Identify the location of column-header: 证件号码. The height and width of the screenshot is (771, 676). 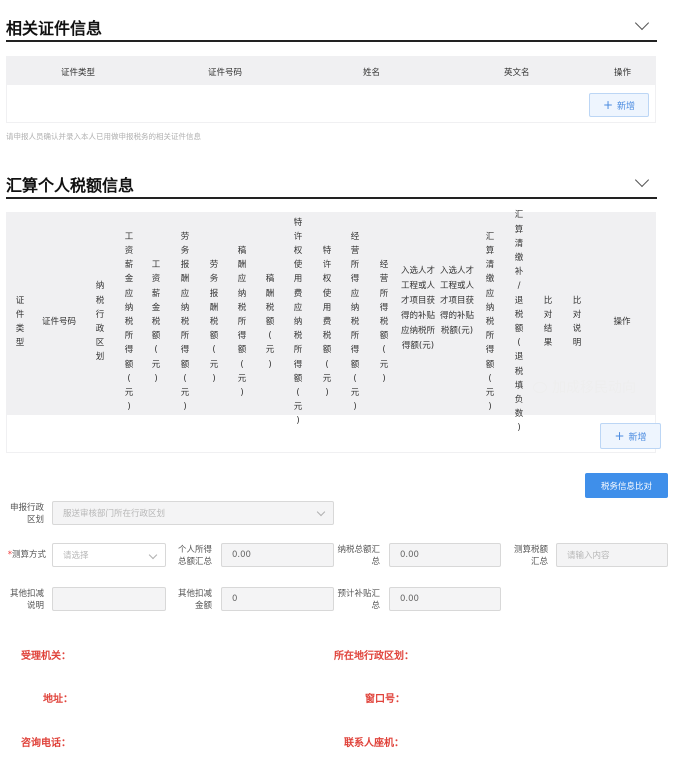
(225, 73).